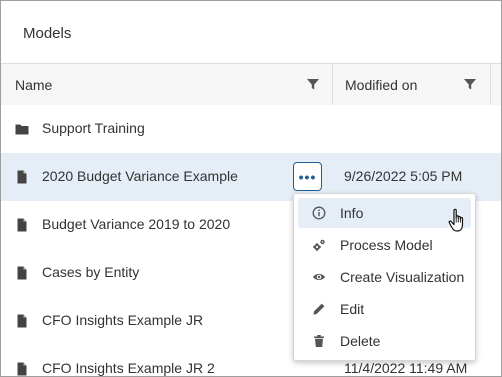 Image resolution: width=502 pixels, height=377 pixels. I want to click on menu-item-label: Info, so click(352, 213).